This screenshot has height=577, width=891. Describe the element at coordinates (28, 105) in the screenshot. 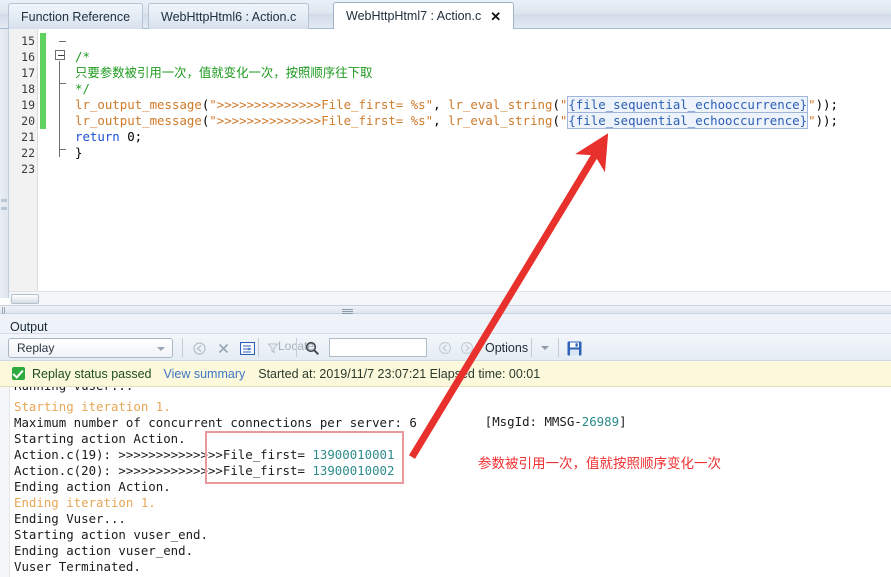

I see `line-number: 19` at that location.